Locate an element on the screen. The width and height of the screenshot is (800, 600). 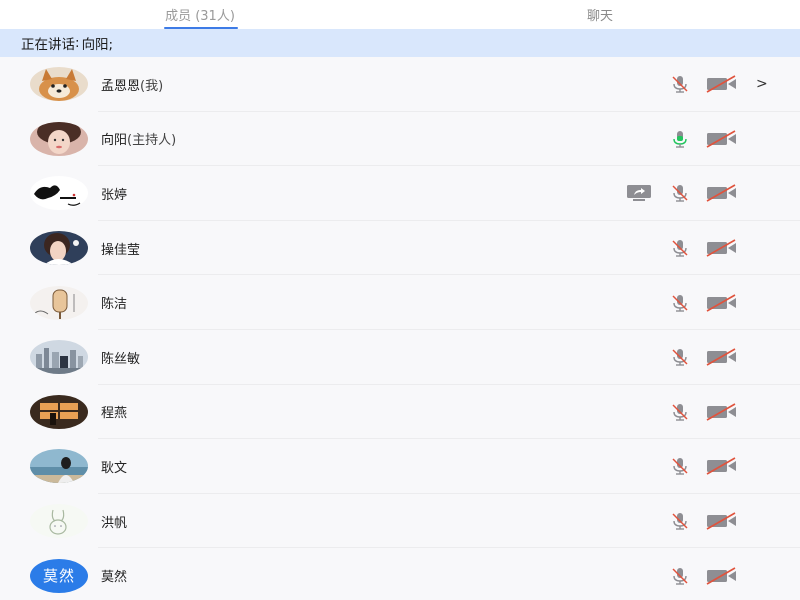
member-name-text: 莫然 is located at coordinates (114, 578).